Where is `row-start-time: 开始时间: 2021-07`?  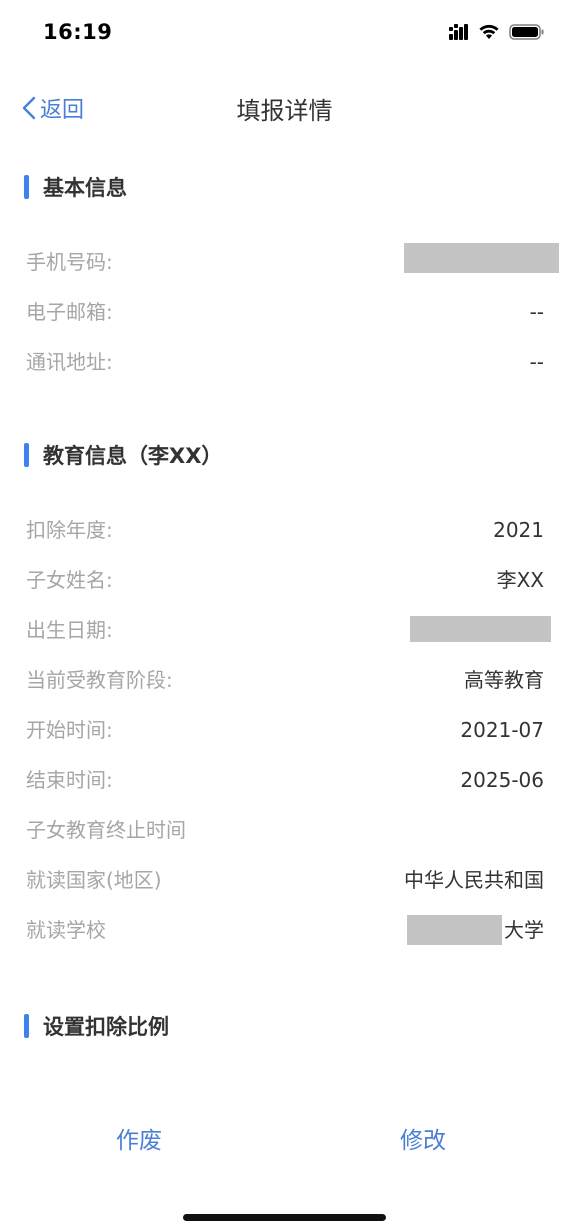
row-start-time: 开始时间: 2021-07 is located at coordinates (285, 730).